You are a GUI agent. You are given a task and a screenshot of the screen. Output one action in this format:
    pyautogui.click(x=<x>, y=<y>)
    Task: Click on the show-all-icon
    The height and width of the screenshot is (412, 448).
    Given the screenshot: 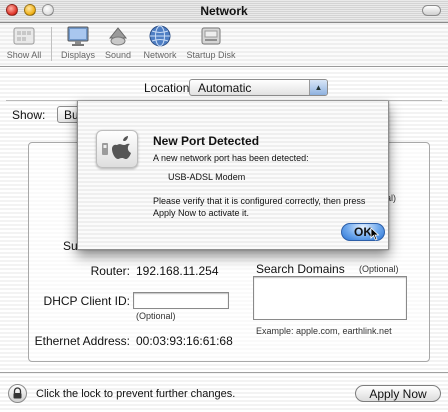 What is the action you would take?
    pyautogui.click(x=24, y=36)
    